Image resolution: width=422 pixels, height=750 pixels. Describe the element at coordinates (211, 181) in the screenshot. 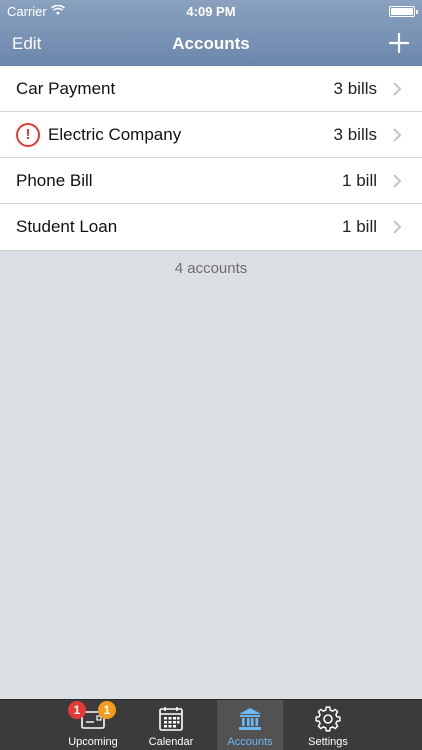

I see `account-row-phone-bill: Phone Bill 1 bill` at that location.